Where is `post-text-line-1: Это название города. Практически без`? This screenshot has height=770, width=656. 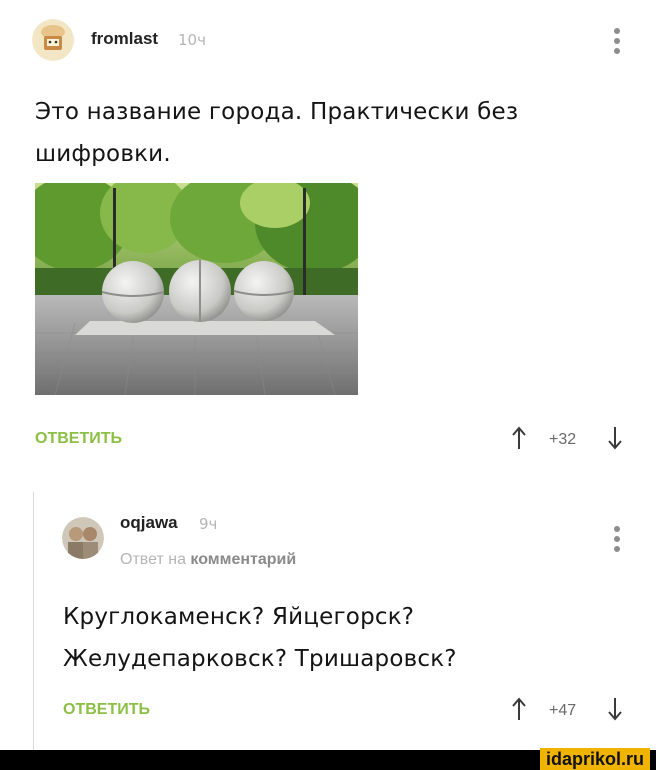
post-text-line-1: Это название города. Практически без is located at coordinates (277, 112).